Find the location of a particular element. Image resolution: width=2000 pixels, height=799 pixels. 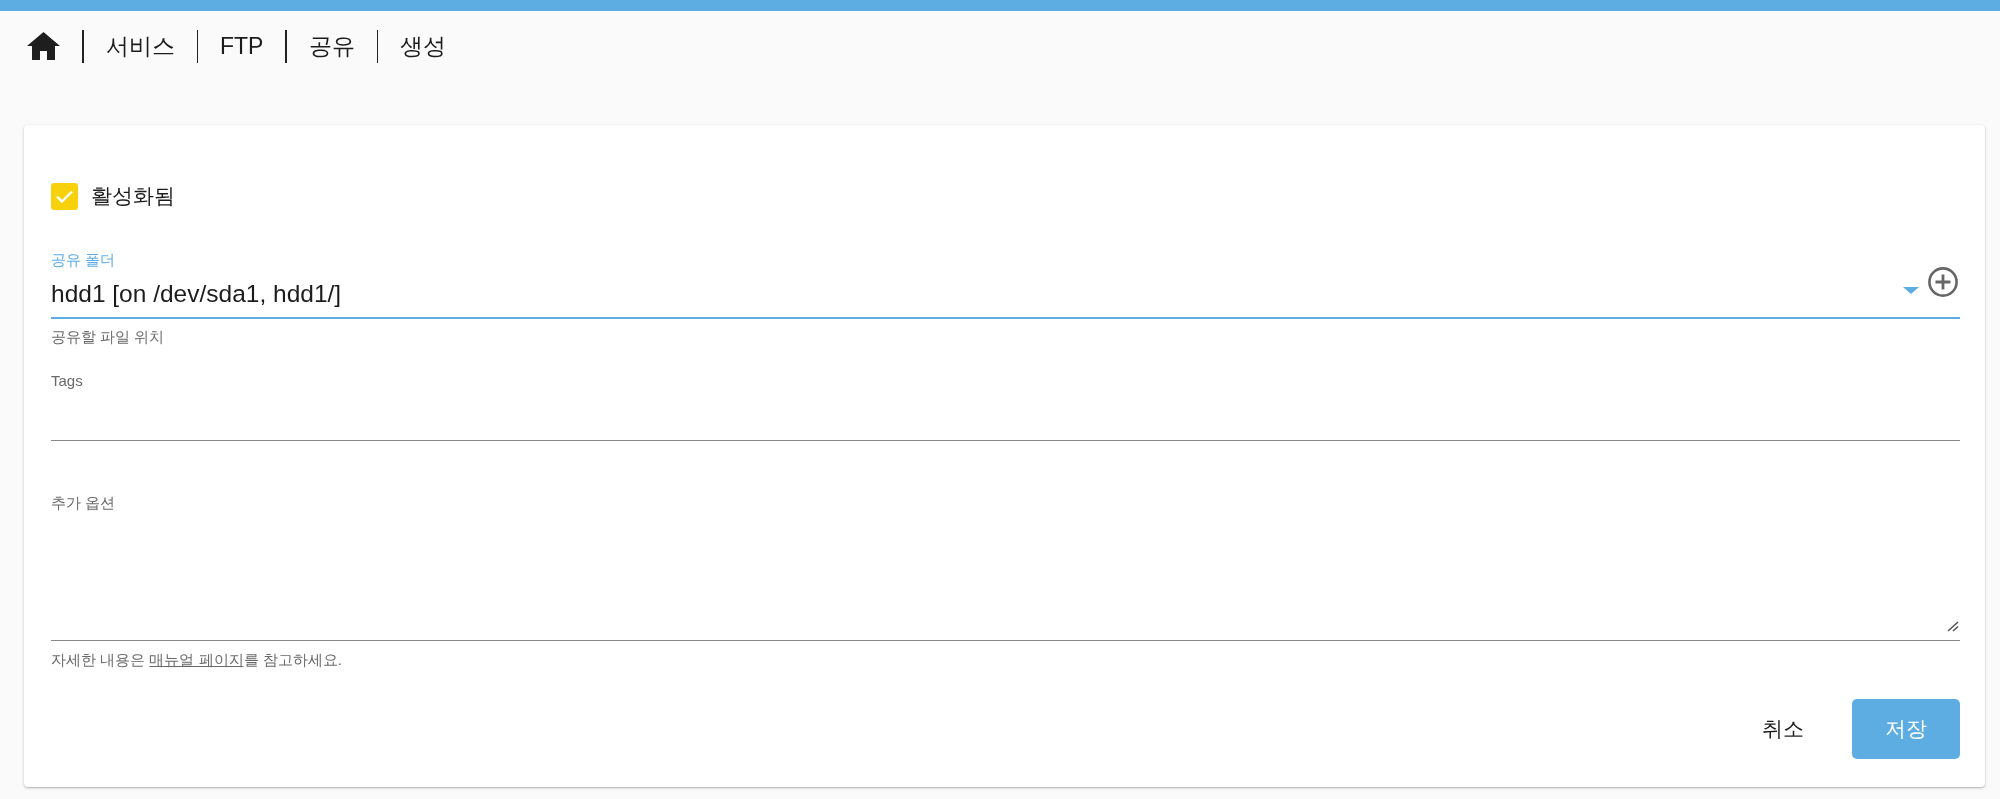

folder-select: hdd1 [on /dev/sda1, hdd1/] is located at coordinates (977, 298).